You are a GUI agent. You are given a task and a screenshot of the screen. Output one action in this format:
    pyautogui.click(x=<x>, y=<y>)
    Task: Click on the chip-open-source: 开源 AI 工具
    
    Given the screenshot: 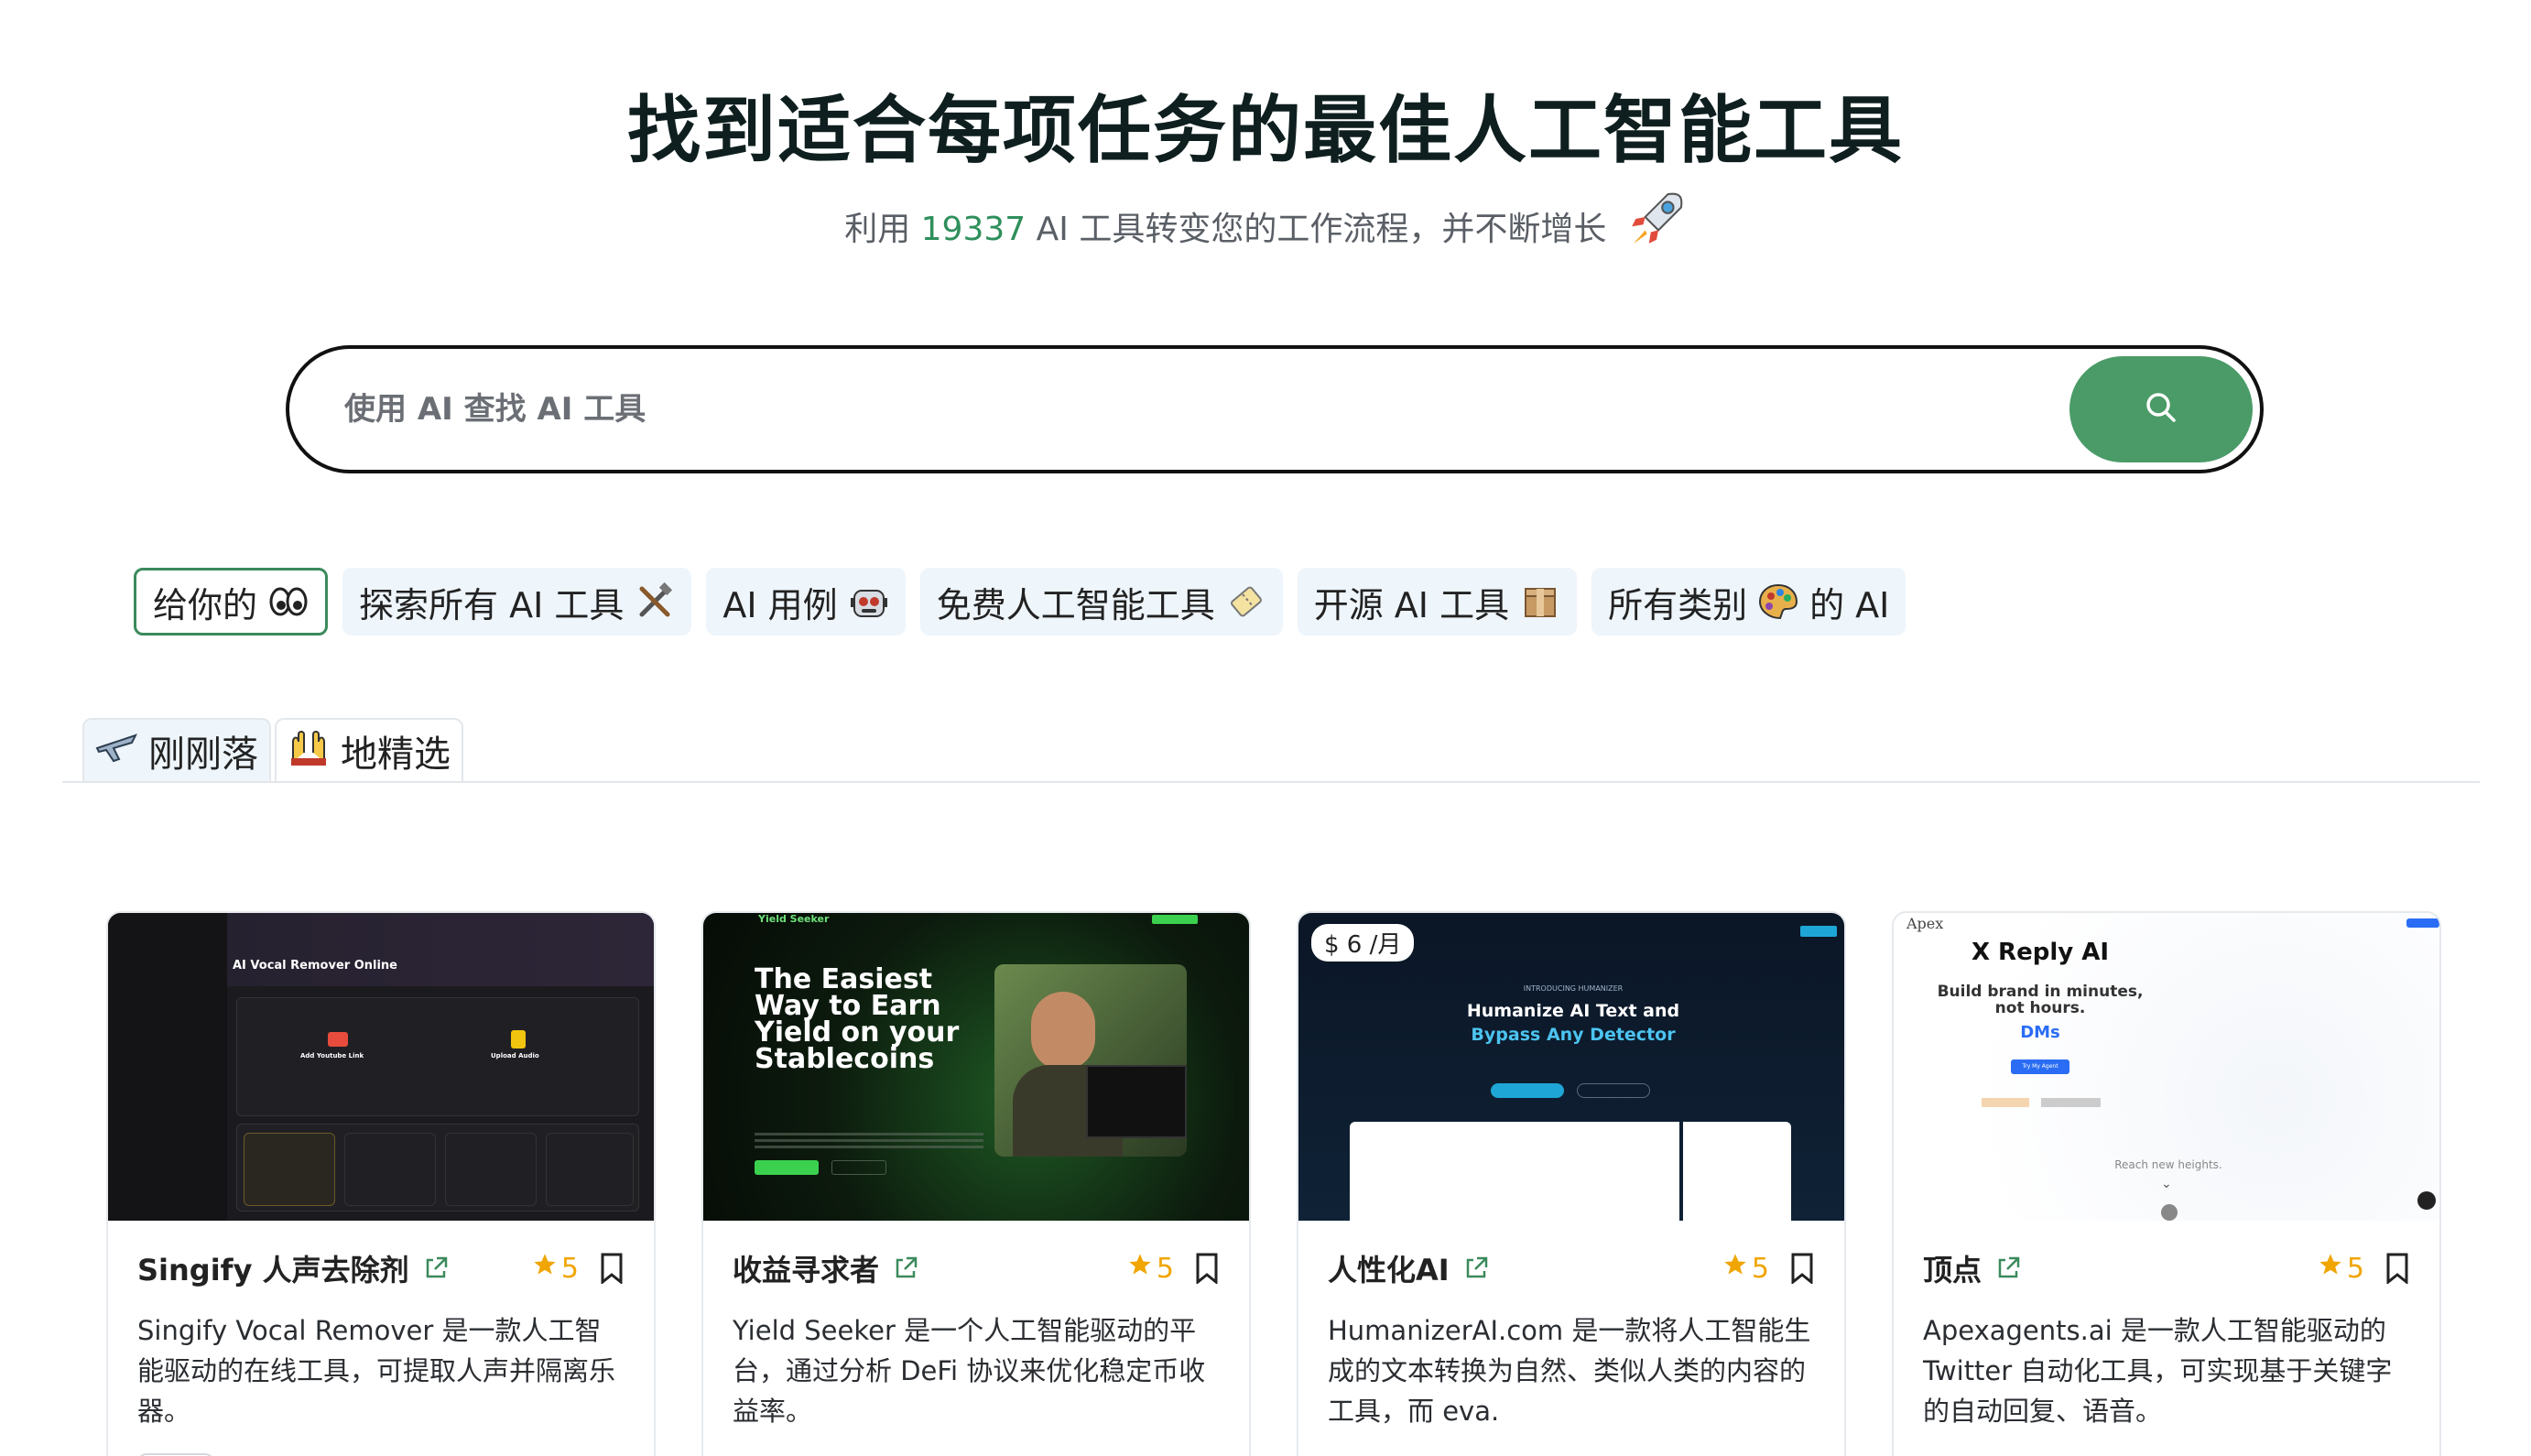 What is the action you would take?
    pyautogui.click(x=1437, y=602)
    